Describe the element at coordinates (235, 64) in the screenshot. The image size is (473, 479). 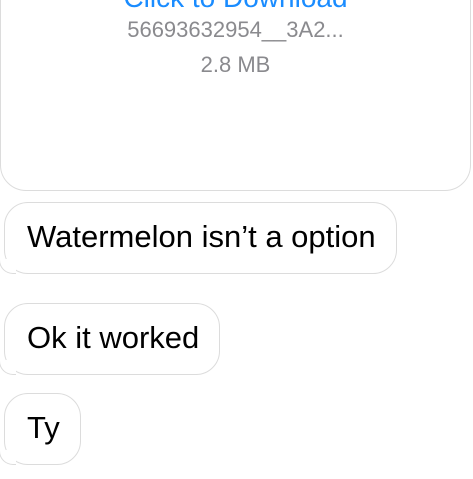
I see `attachment-file-size: 2.8 MB` at that location.